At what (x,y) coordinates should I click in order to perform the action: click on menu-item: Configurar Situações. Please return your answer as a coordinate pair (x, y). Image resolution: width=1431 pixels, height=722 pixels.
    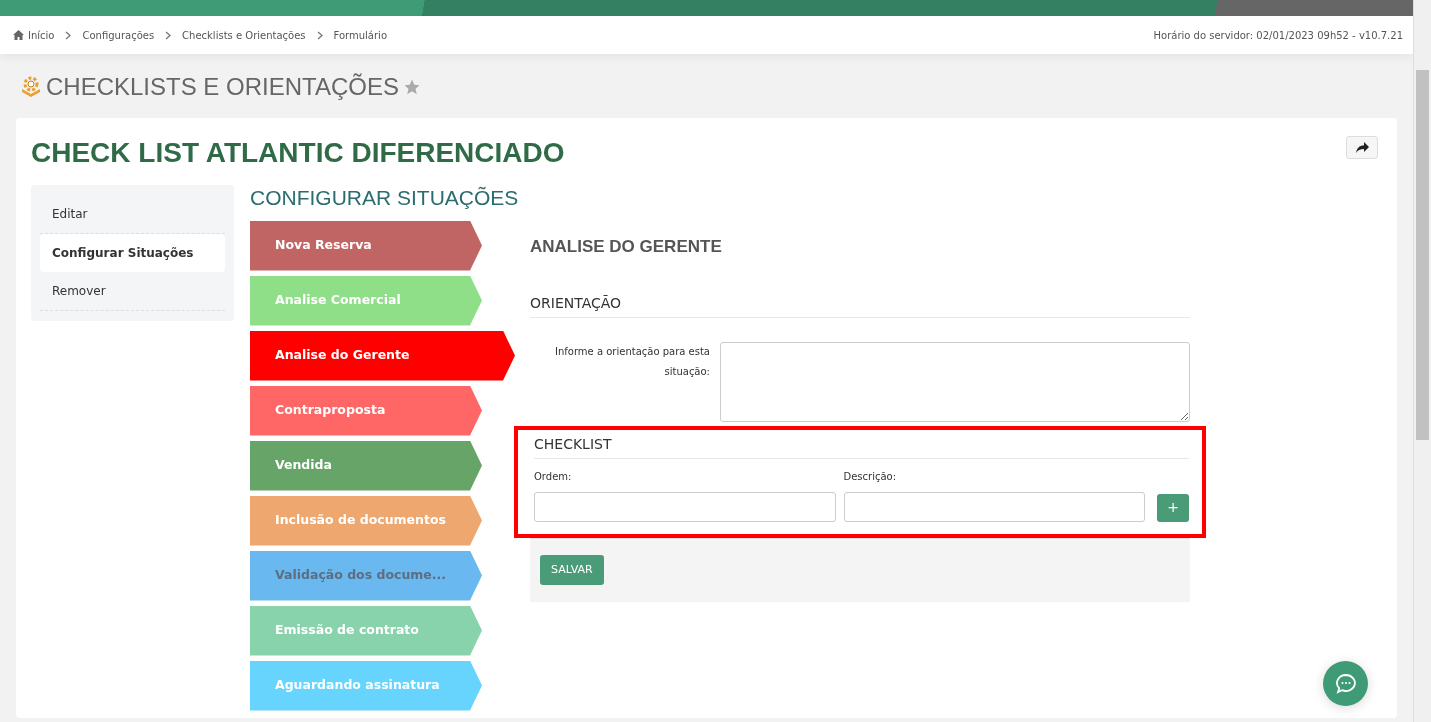
    Looking at the image, I should click on (132, 253).